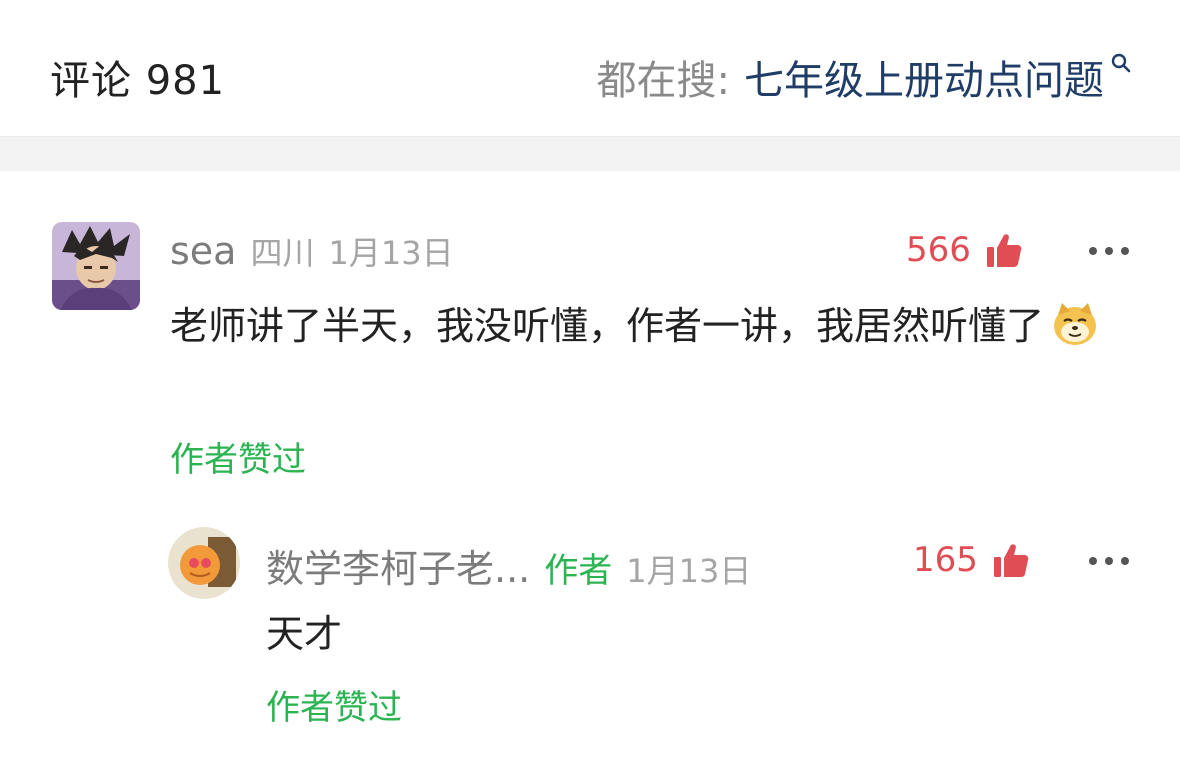  Describe the element at coordinates (607, 326) in the screenshot. I see `comment-text-content: 老师讲了半天，我没听懂，作者一讲，我居然听懂了` at that location.